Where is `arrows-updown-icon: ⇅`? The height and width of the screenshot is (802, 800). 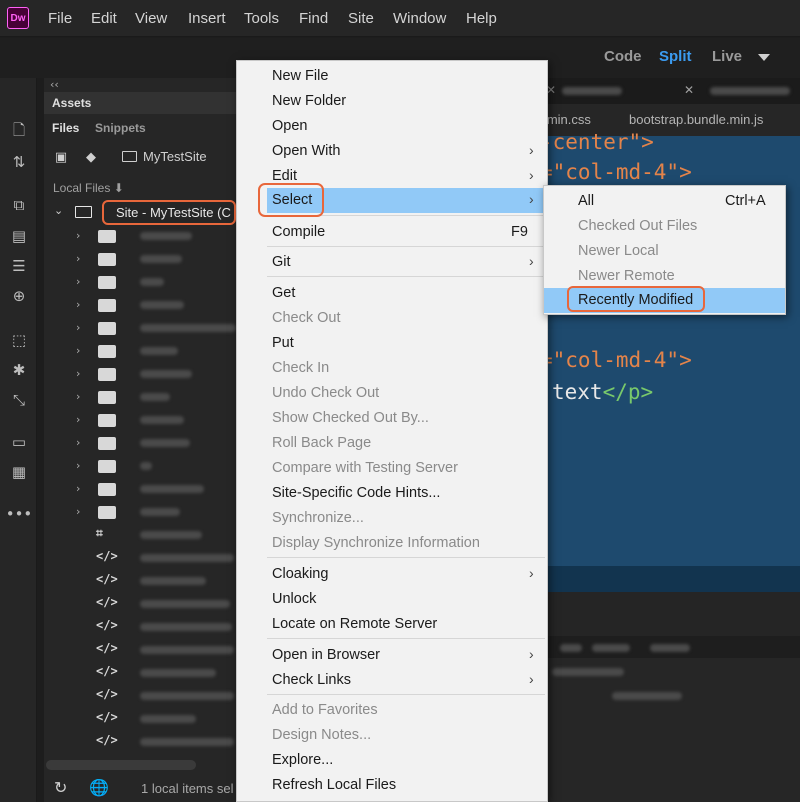 arrows-updown-icon: ⇅ is located at coordinates (19, 162).